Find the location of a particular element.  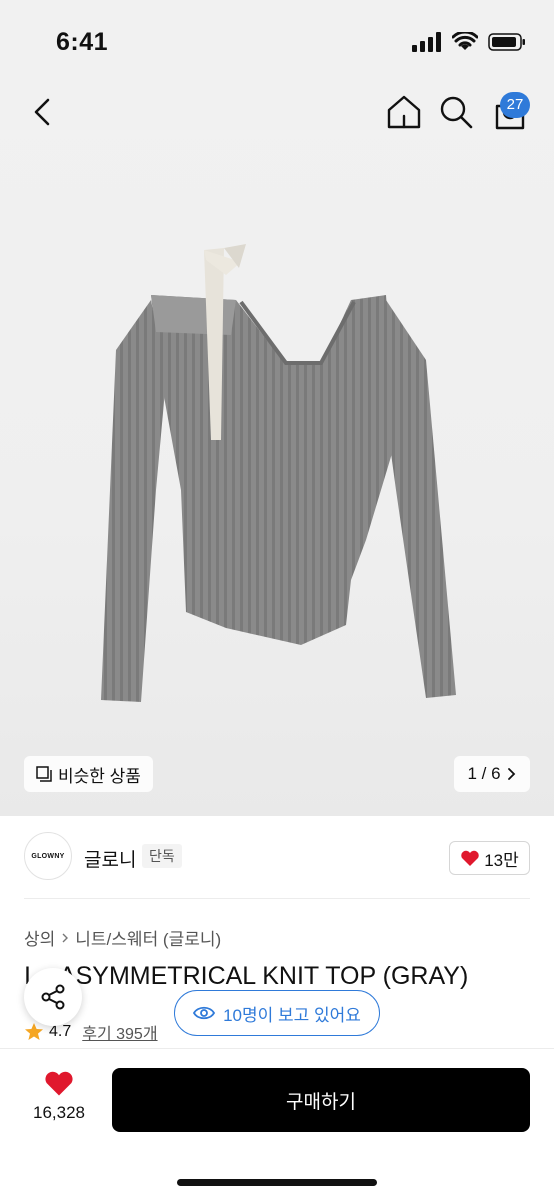

brand-like-button: 13만 is located at coordinates (489, 858).